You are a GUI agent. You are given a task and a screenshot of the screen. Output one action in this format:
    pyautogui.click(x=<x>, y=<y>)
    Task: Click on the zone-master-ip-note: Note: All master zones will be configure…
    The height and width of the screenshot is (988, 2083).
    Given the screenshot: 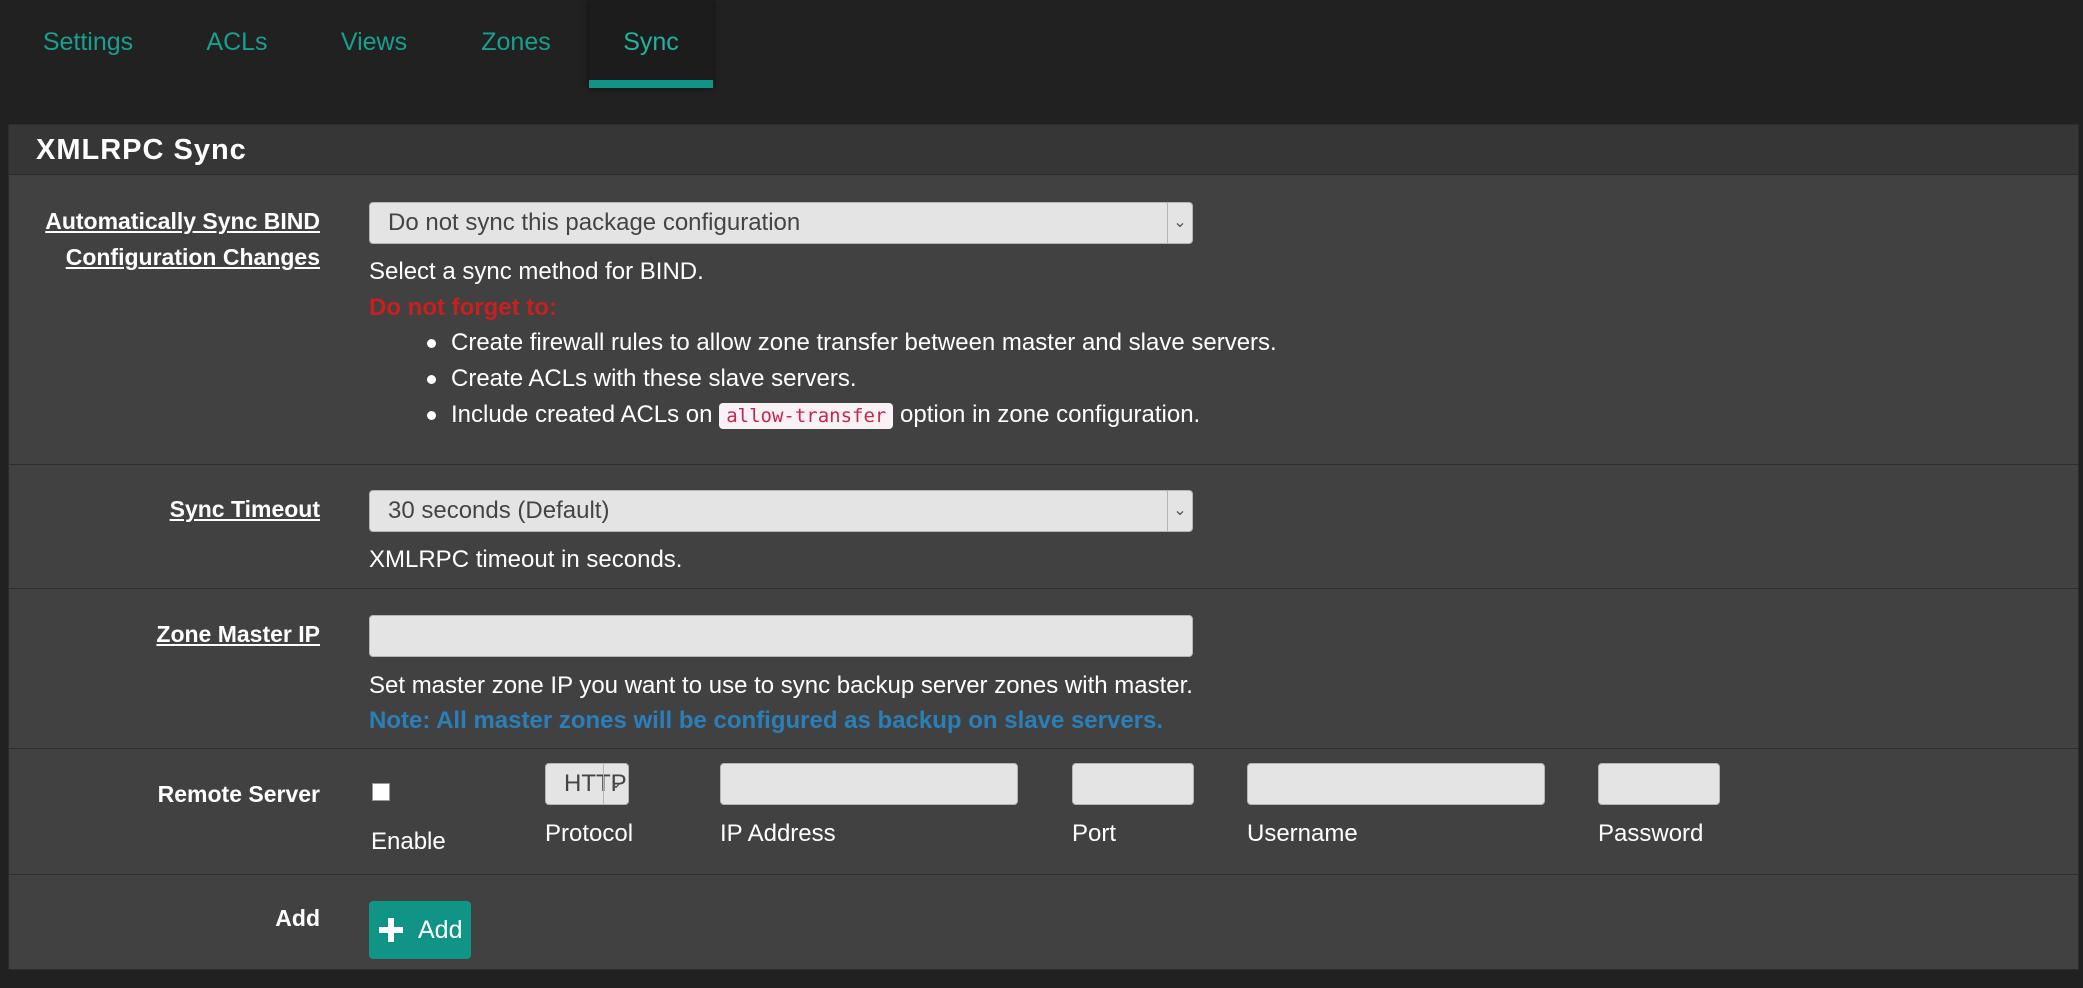 What is the action you would take?
    pyautogui.click(x=766, y=720)
    